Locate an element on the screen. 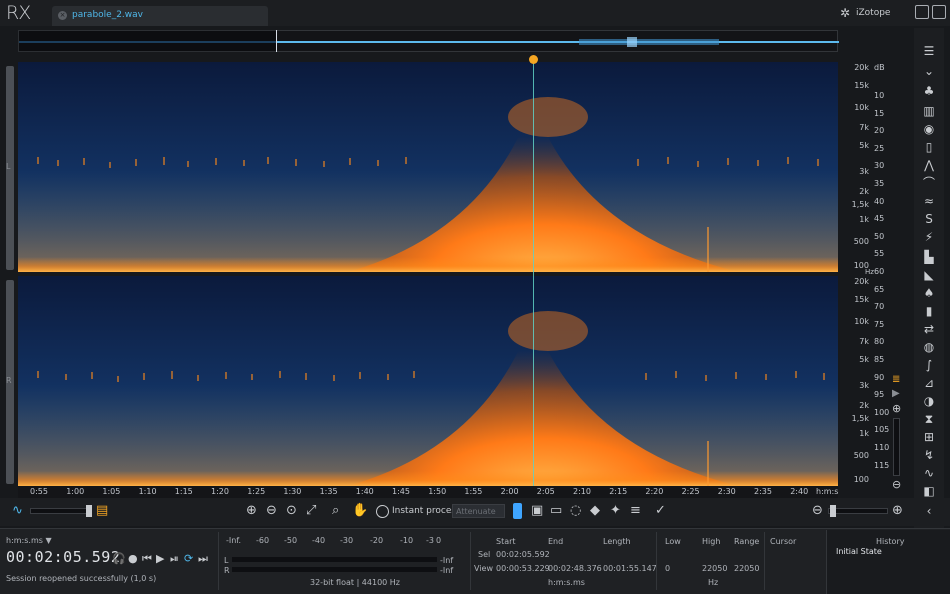 Image resolution: width=950 pixels, height=594 pixels. horizontal-zoom-slider is located at coordinates (858, 511).